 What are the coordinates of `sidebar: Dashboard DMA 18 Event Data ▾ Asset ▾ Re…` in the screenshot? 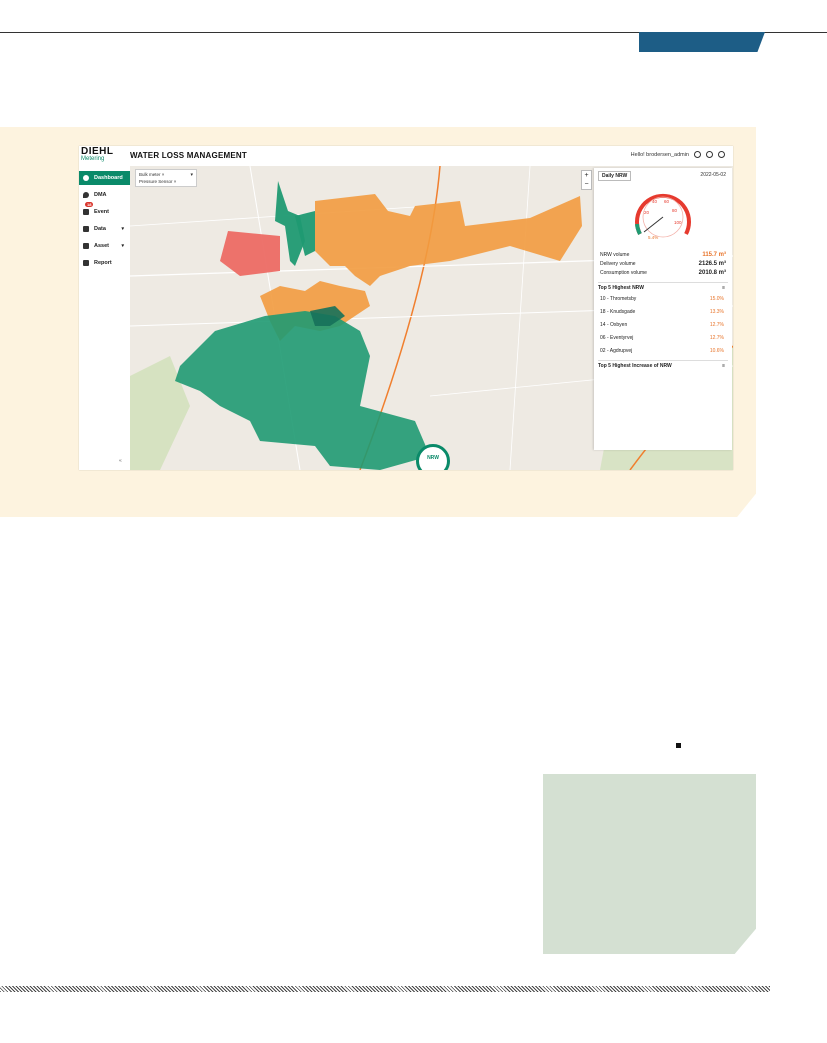 It's located at (104, 318).